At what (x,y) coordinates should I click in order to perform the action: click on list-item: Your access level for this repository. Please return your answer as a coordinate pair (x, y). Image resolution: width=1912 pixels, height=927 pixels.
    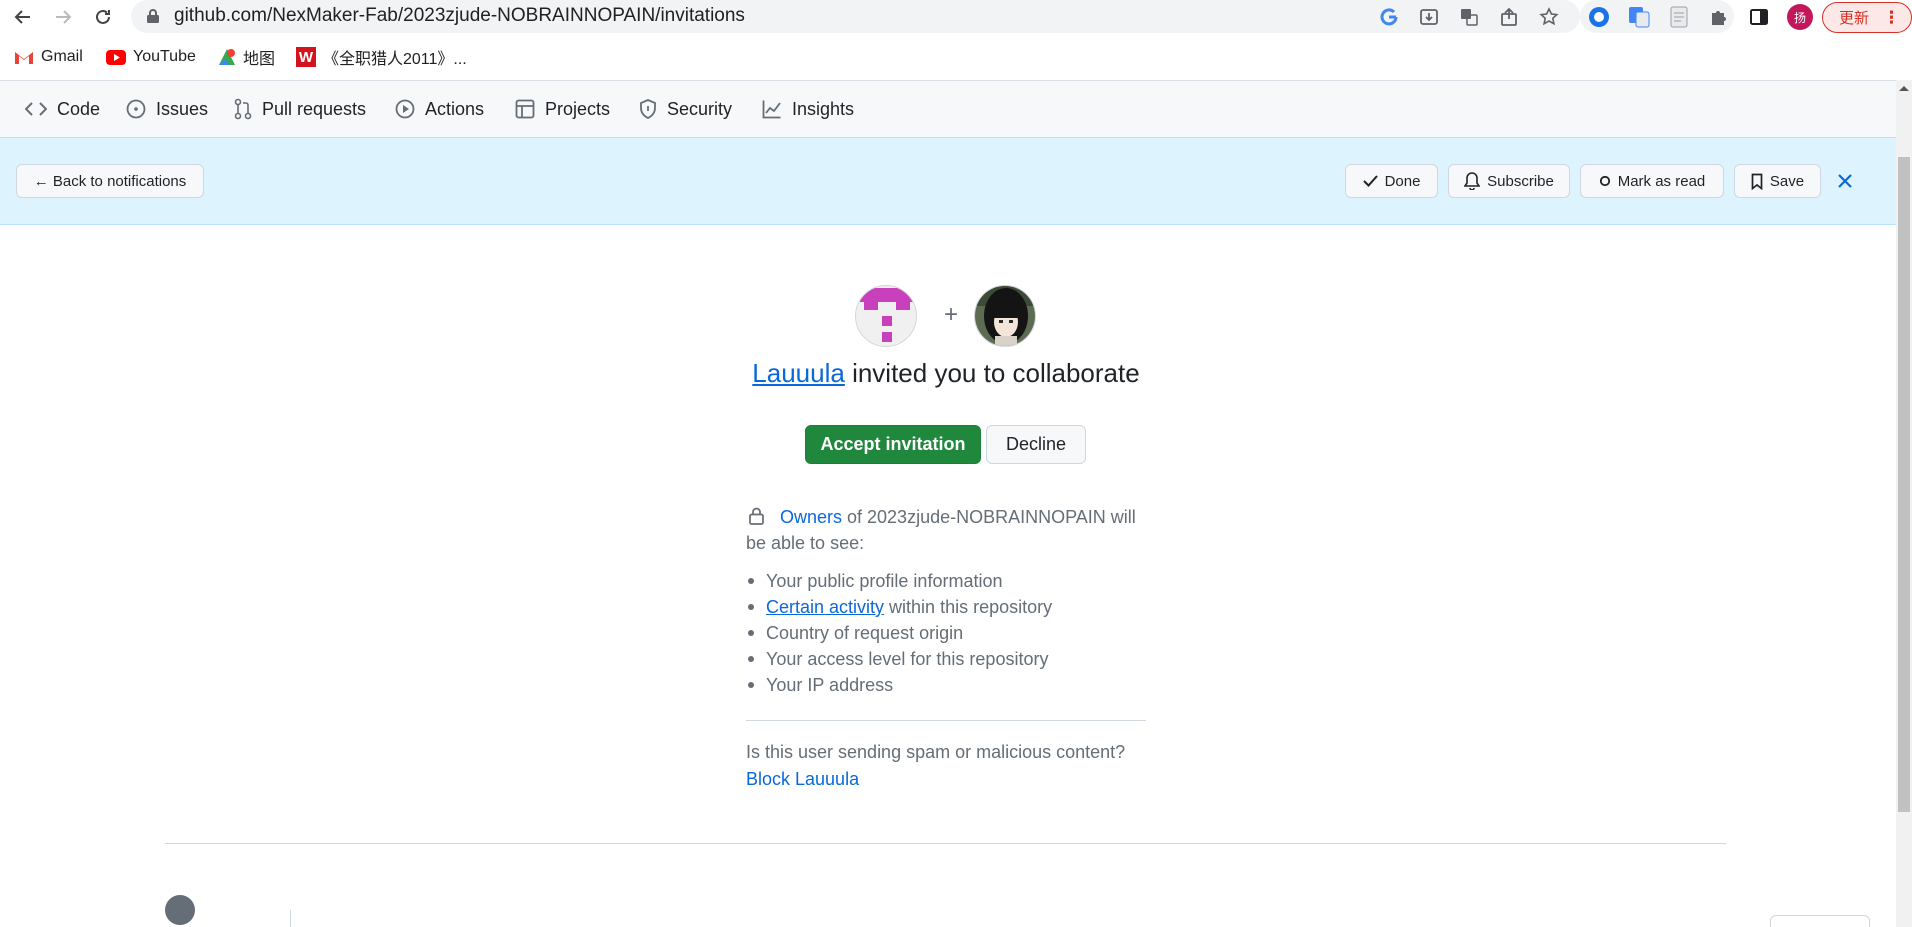
    Looking at the image, I should click on (951, 659).